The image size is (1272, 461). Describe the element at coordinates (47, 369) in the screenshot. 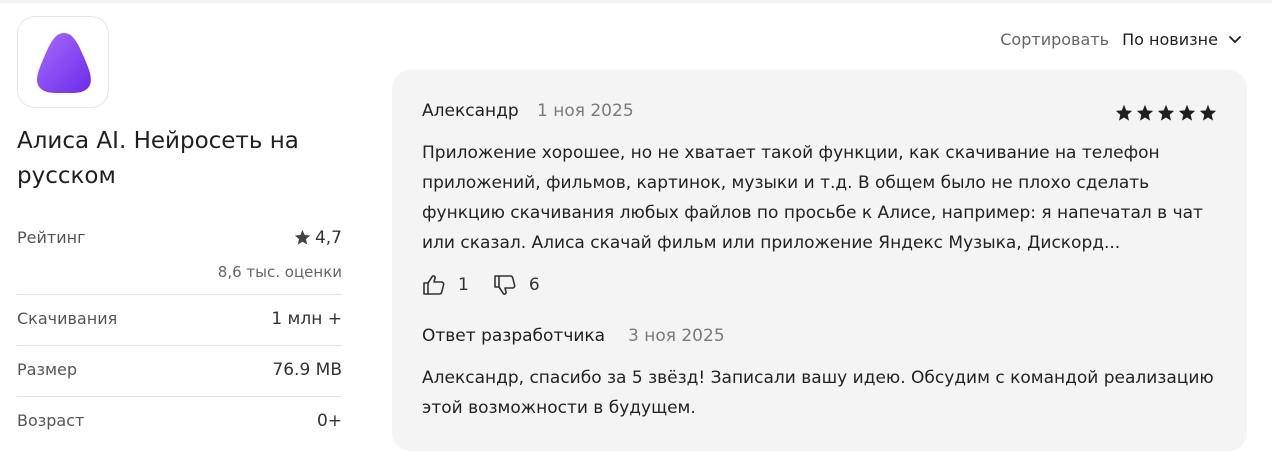

I see `size-label: Размер` at that location.